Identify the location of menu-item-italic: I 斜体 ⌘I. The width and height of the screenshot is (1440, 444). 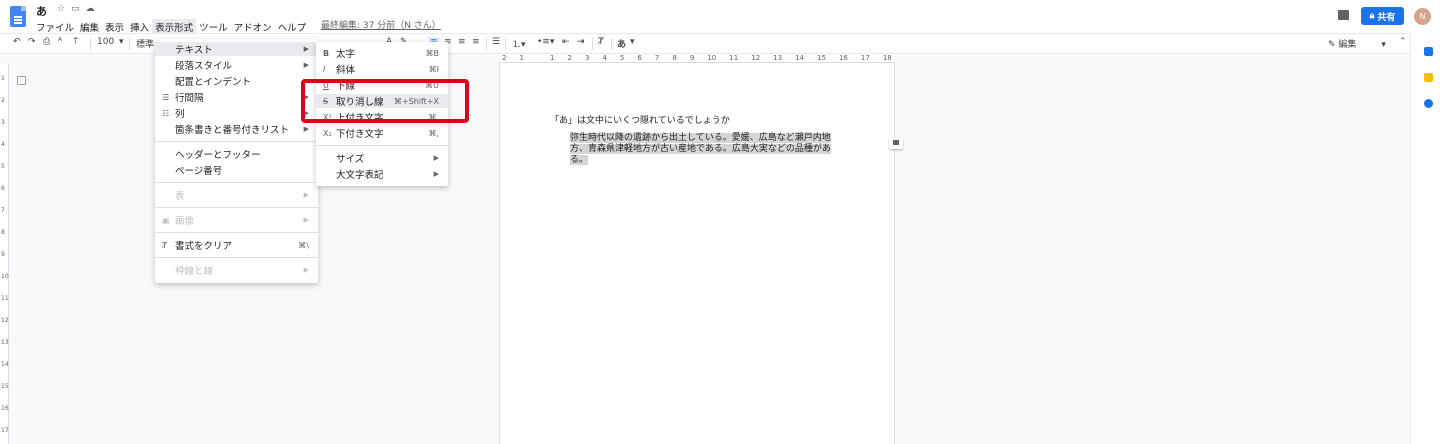
(382, 69).